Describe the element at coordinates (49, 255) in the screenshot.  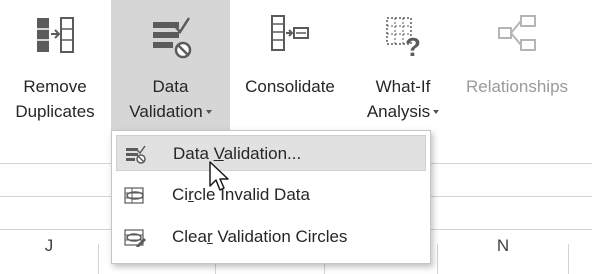
I see `column-header-j: J` at that location.